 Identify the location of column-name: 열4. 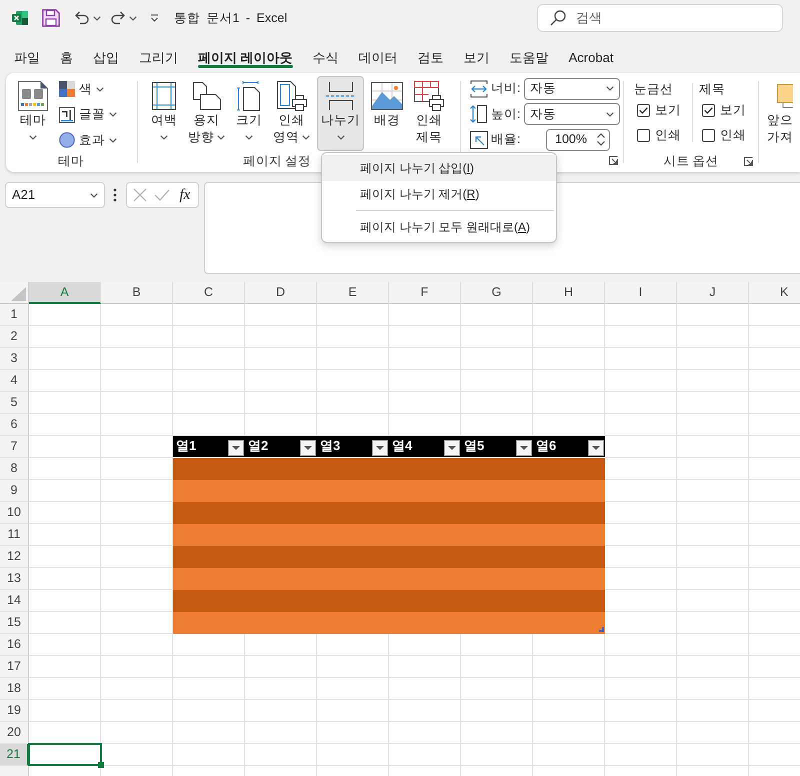
(402, 446).